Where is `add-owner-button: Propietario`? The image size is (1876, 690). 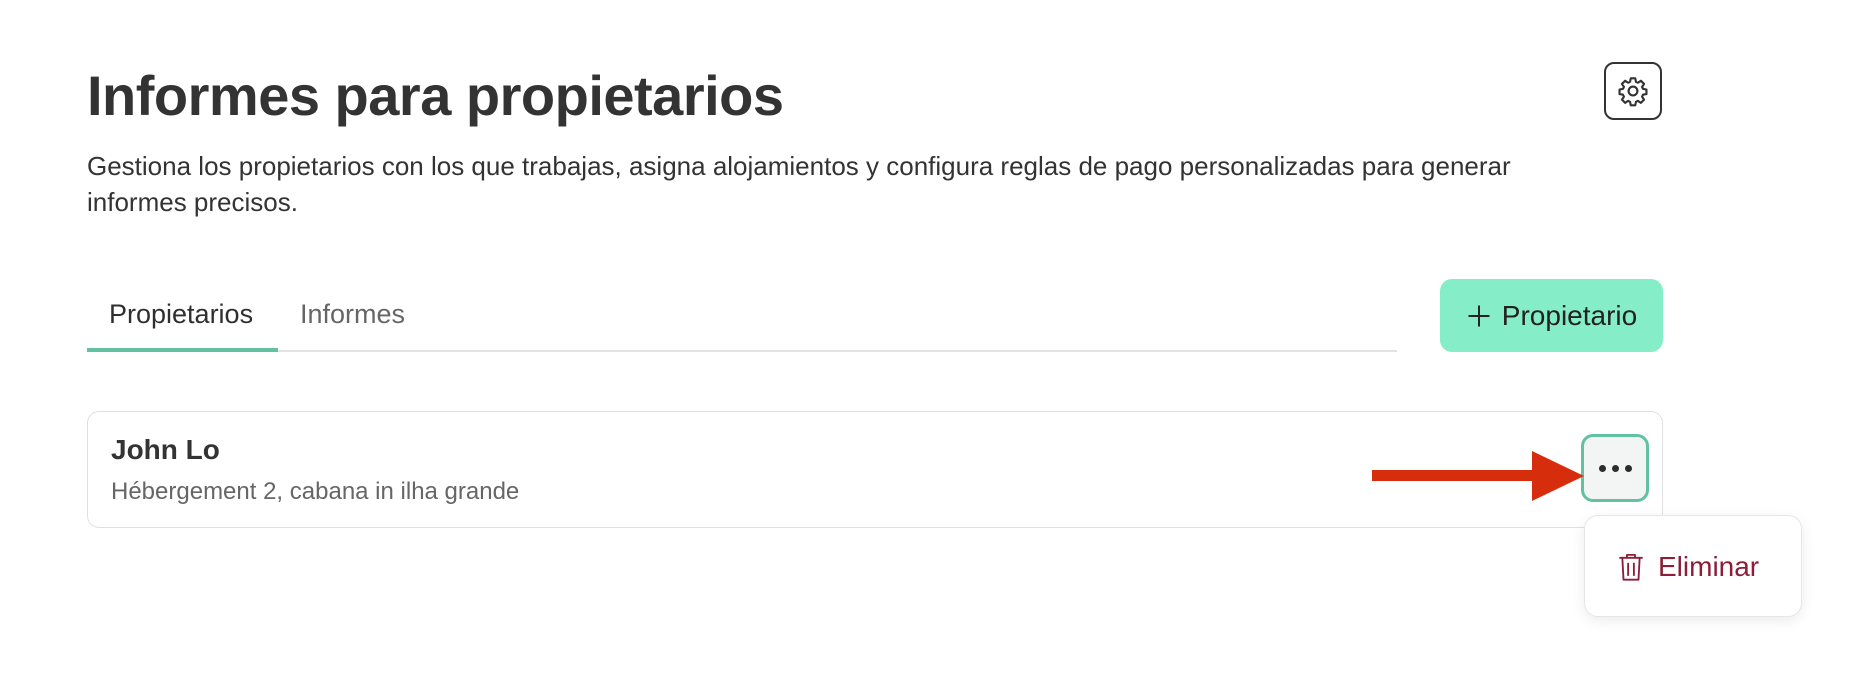
add-owner-button: Propietario is located at coordinates (1551, 315).